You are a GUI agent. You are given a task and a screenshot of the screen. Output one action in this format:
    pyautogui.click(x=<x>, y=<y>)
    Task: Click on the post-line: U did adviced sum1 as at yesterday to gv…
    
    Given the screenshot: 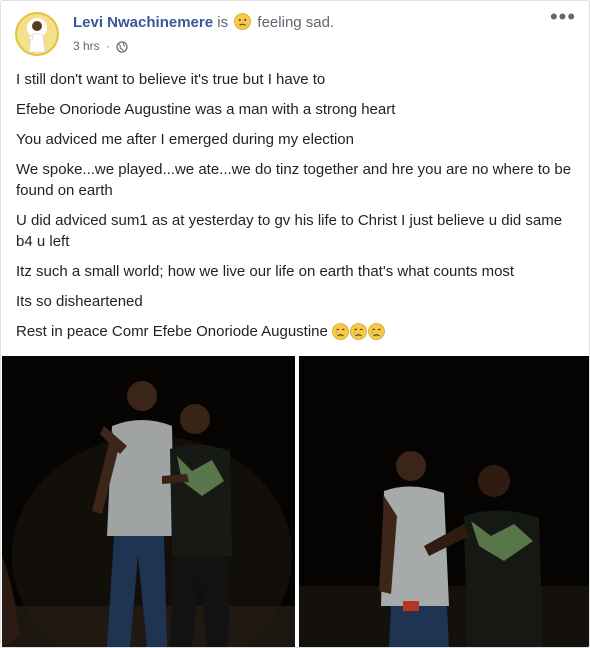 What is the action you would take?
    pyautogui.click(x=289, y=231)
    